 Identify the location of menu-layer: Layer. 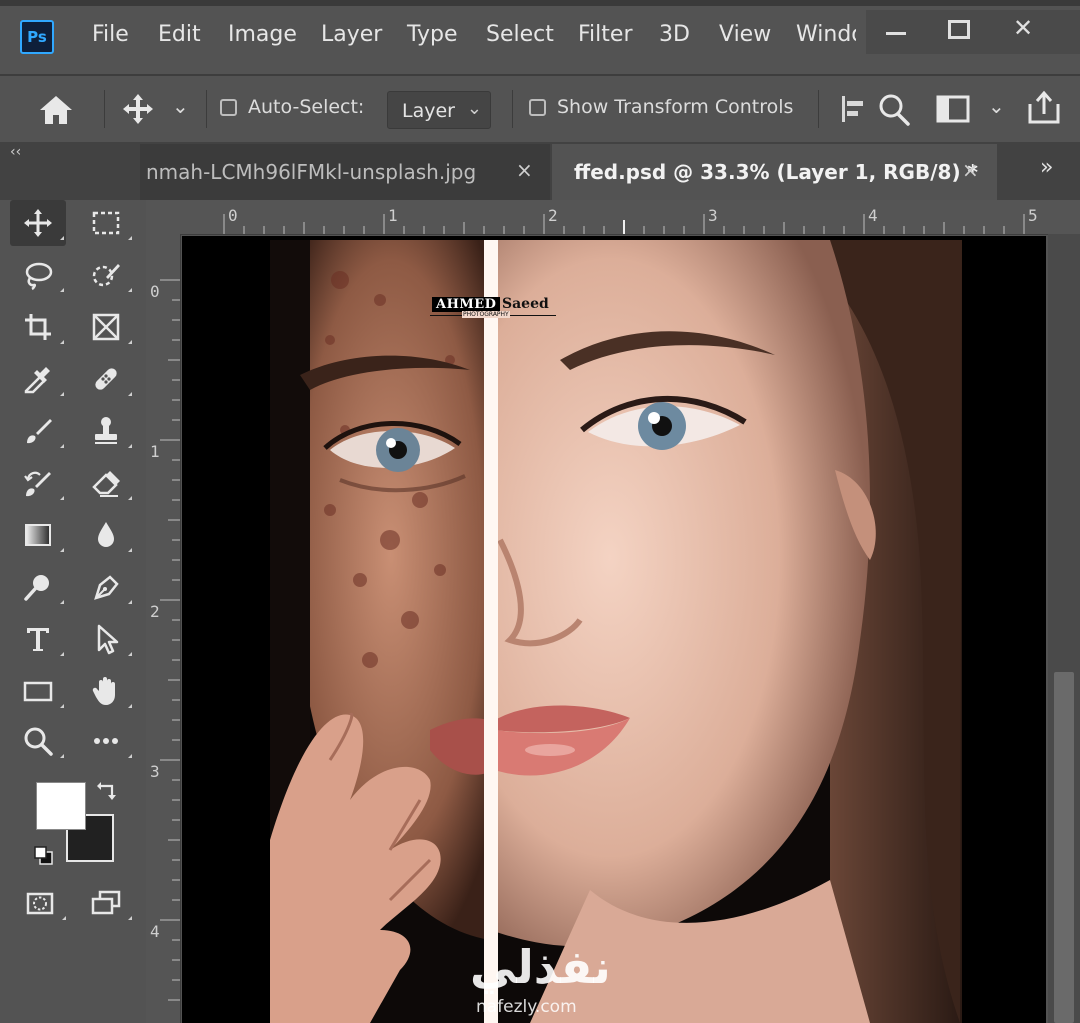
(351, 34).